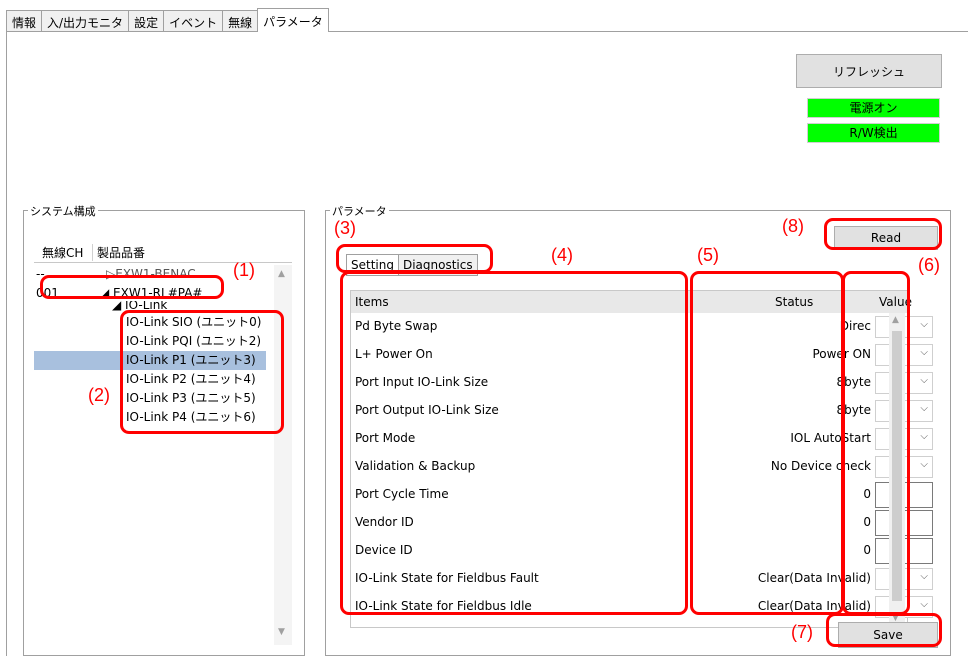 The width and height of the screenshot is (968, 656). What do you see at coordinates (929, 265) in the screenshot?
I see `callout-number-6: (6)` at bounding box center [929, 265].